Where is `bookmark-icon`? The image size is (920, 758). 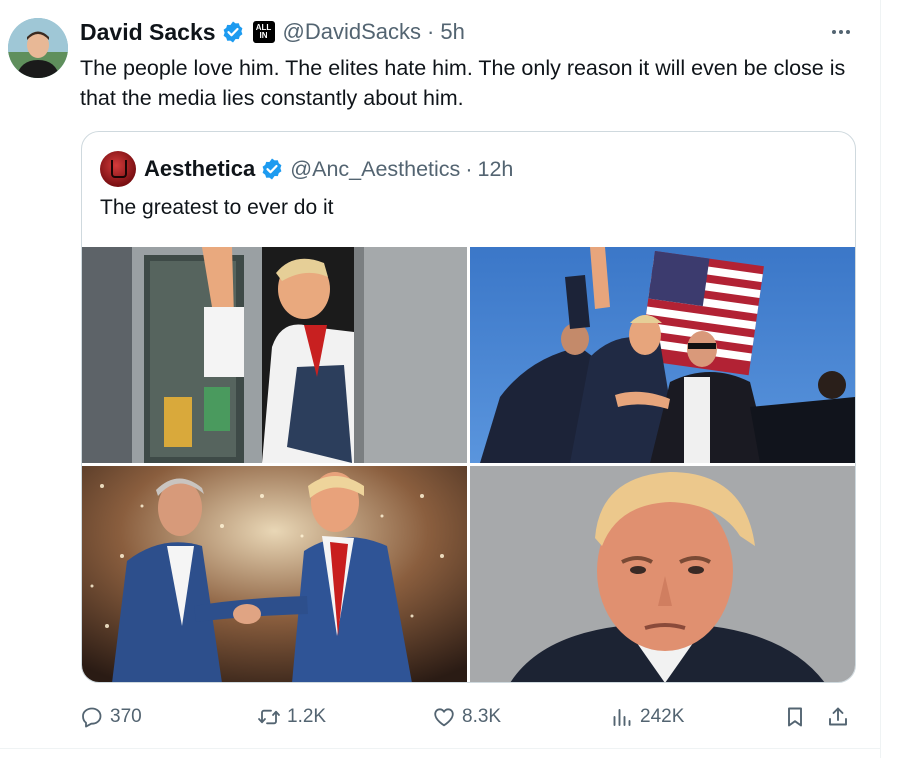 bookmark-icon is located at coordinates (795, 717).